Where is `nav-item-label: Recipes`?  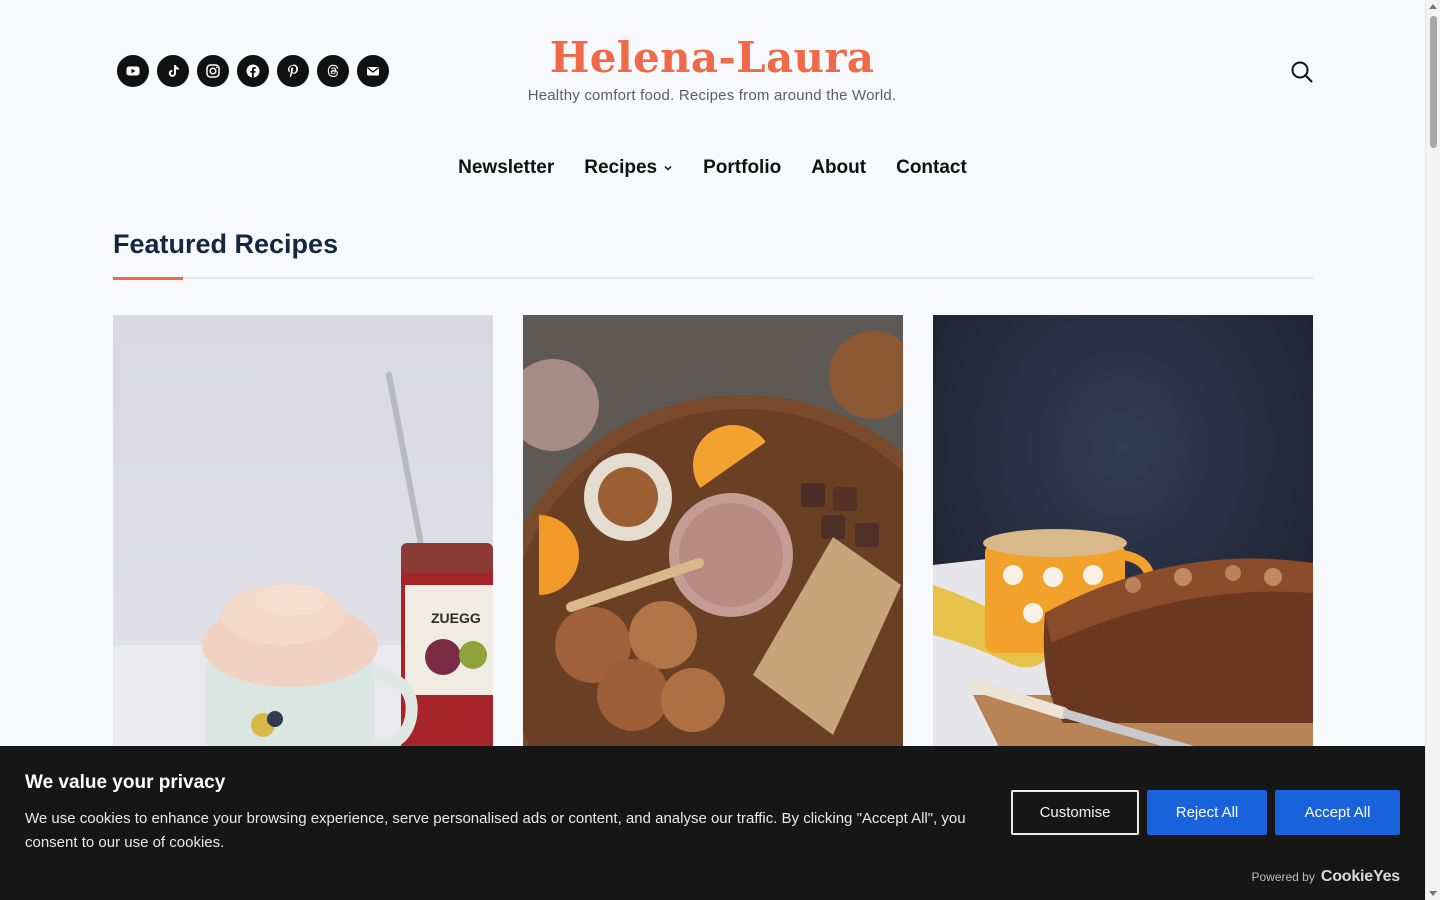 nav-item-label: Recipes is located at coordinates (621, 167).